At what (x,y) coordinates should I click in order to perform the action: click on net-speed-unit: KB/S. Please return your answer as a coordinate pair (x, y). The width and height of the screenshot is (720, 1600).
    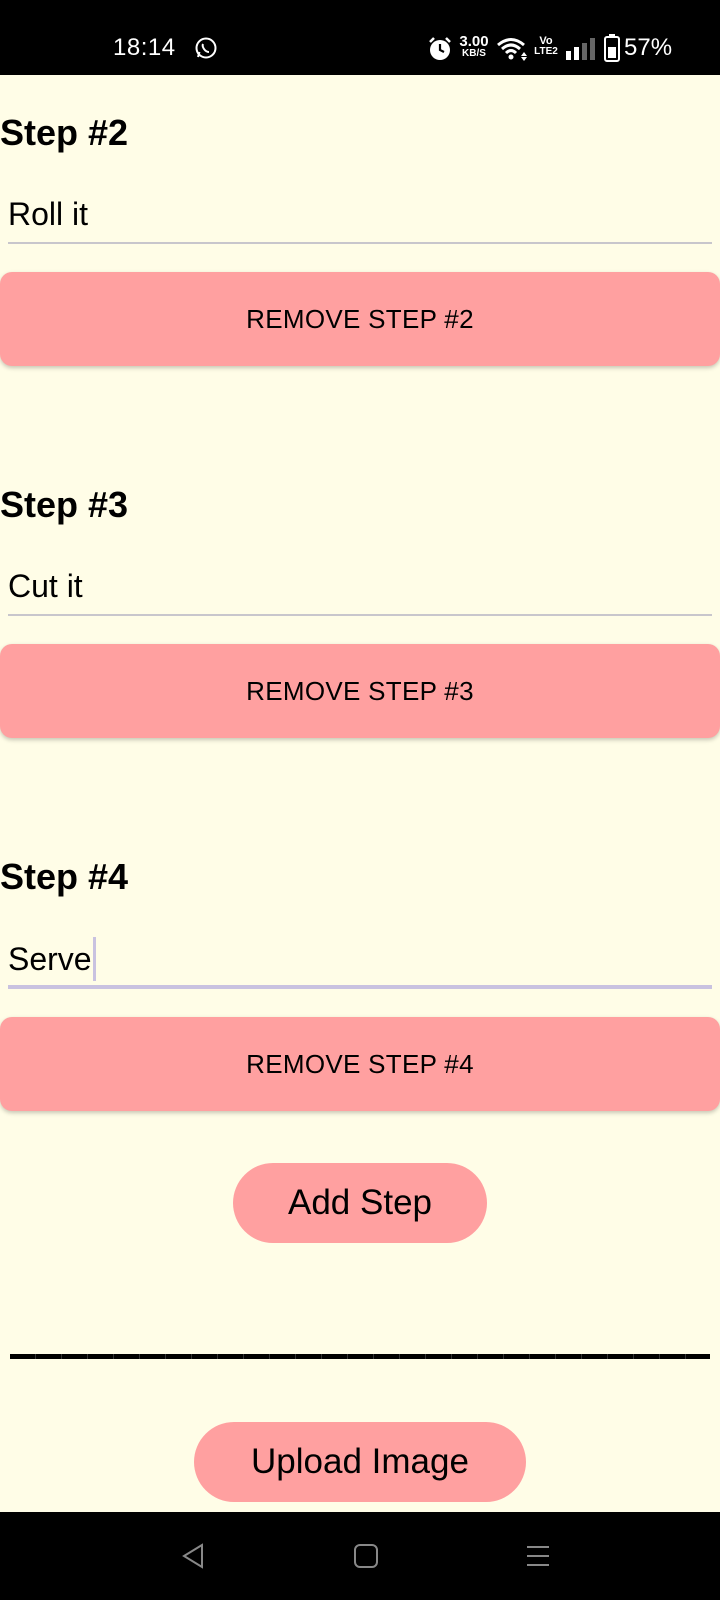
    Looking at the image, I should click on (474, 53).